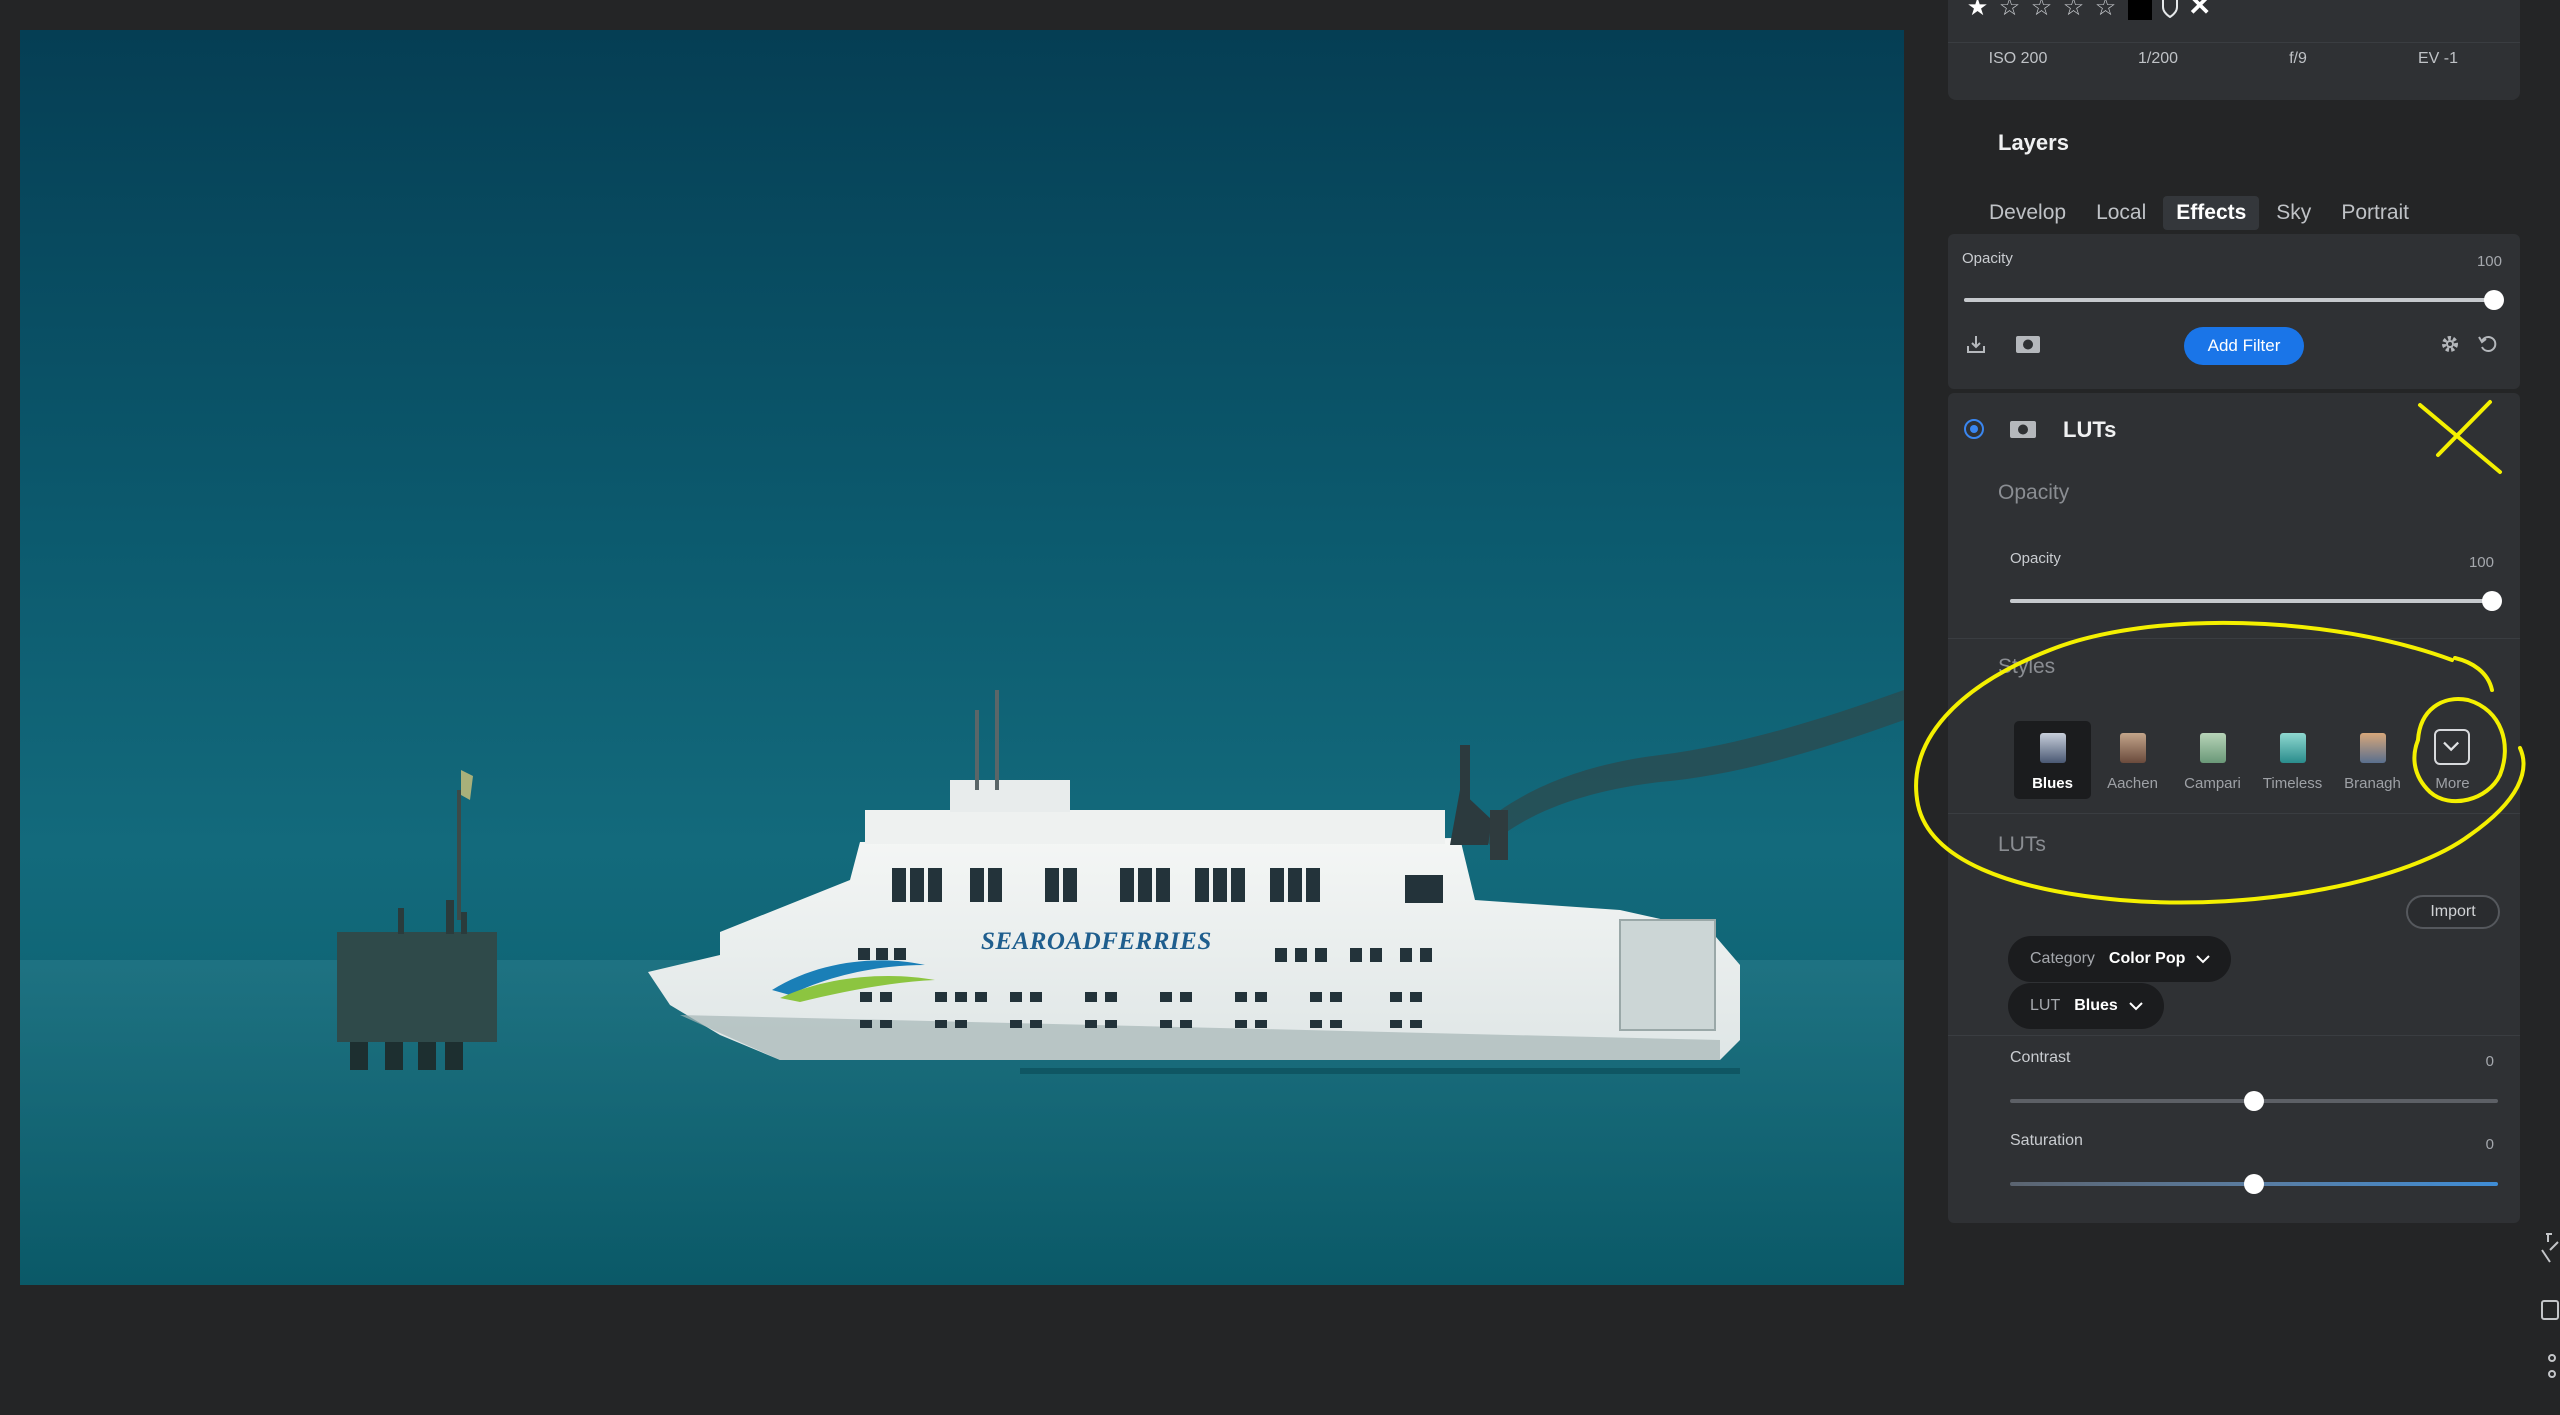 The image size is (2560, 1415). What do you see at coordinates (1976, 344) in the screenshot?
I see `export-icon` at bounding box center [1976, 344].